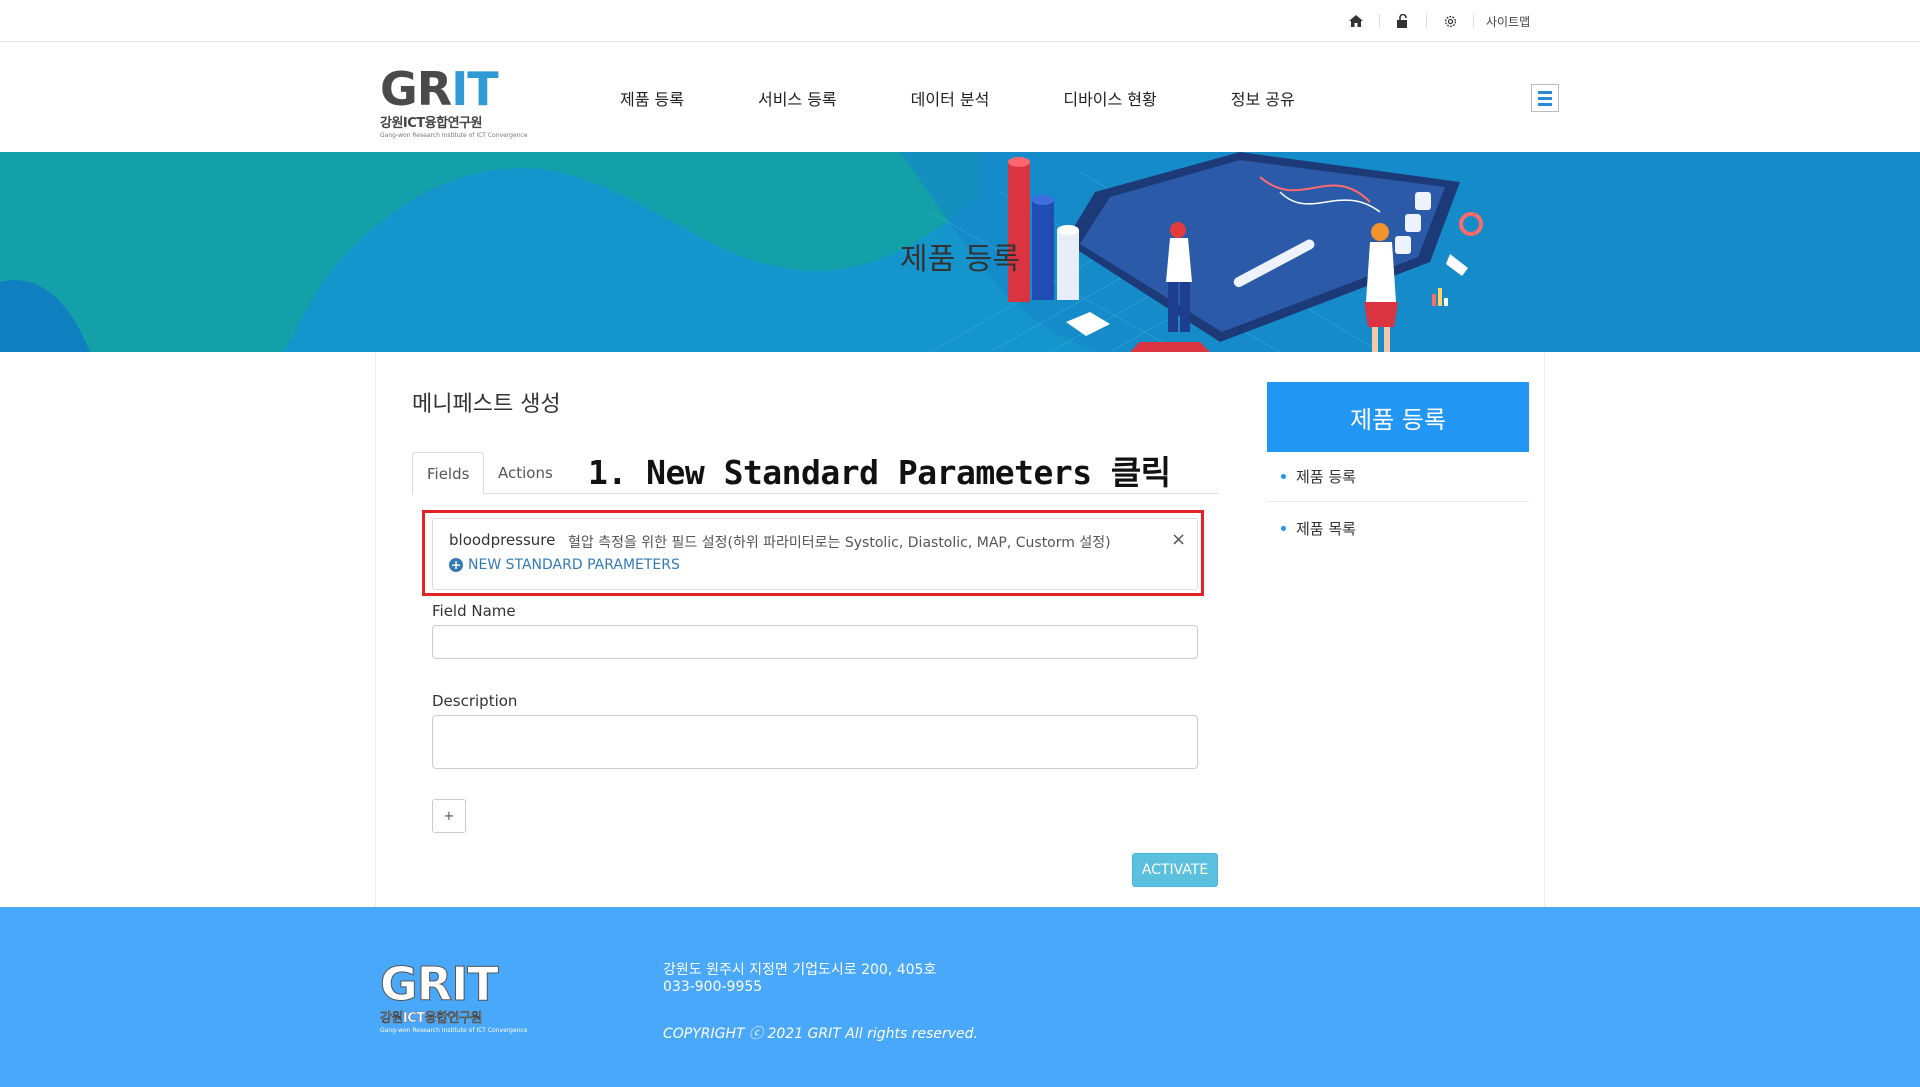 This screenshot has width=1920, height=1087. What do you see at coordinates (1508, 21) in the screenshot?
I see `sitemap-link: 사이트맵` at bounding box center [1508, 21].